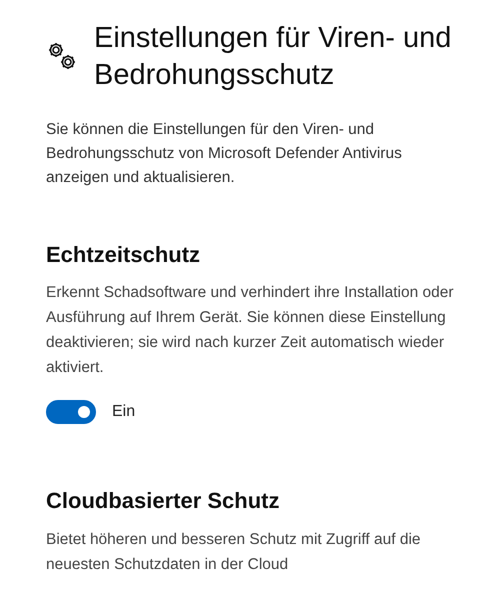 The width and height of the screenshot is (497, 600). What do you see at coordinates (124, 255) in the screenshot?
I see `section-heading: Echtzeitschutz` at bounding box center [124, 255].